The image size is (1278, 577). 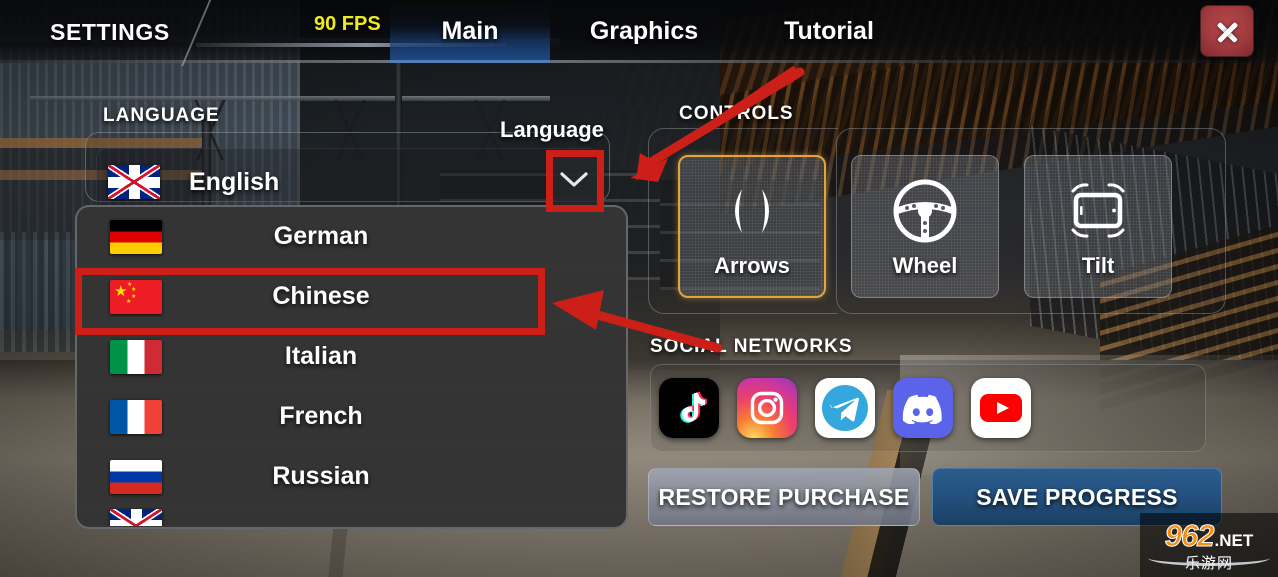 What do you see at coordinates (829, 31) in the screenshot?
I see `tab-tutorial: Tutorial` at bounding box center [829, 31].